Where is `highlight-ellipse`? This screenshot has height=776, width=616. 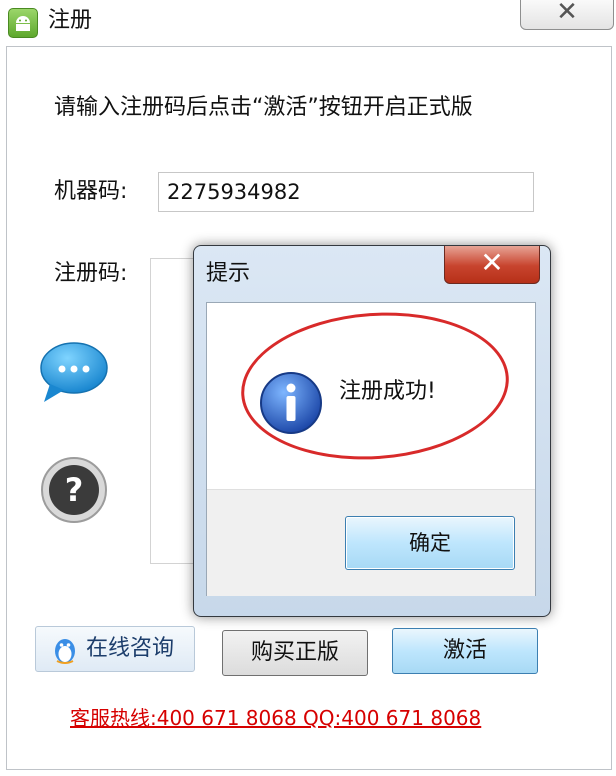 highlight-ellipse is located at coordinates (375, 386).